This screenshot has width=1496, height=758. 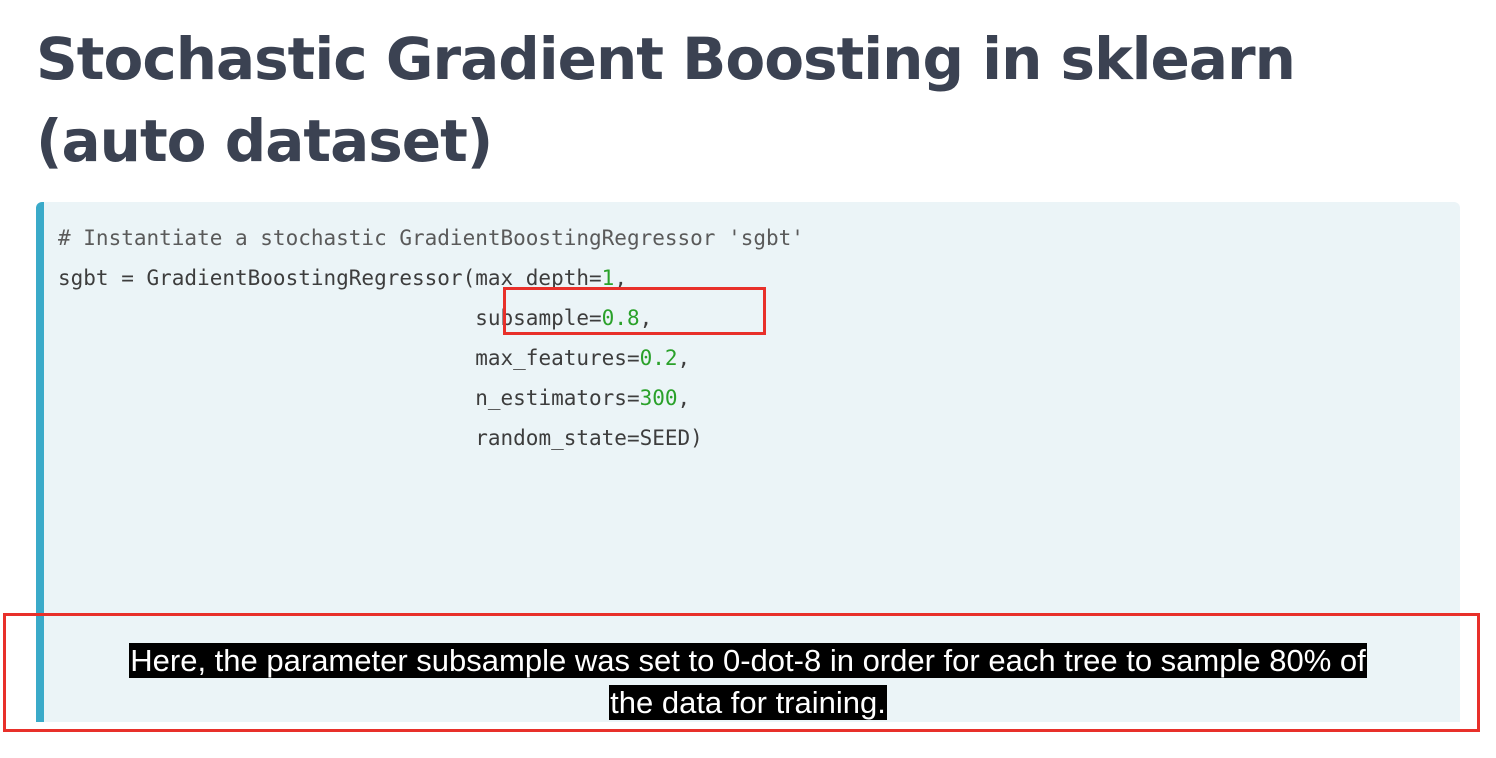 What do you see at coordinates (634, 311) in the screenshot?
I see `subsample-highlight-box` at bounding box center [634, 311].